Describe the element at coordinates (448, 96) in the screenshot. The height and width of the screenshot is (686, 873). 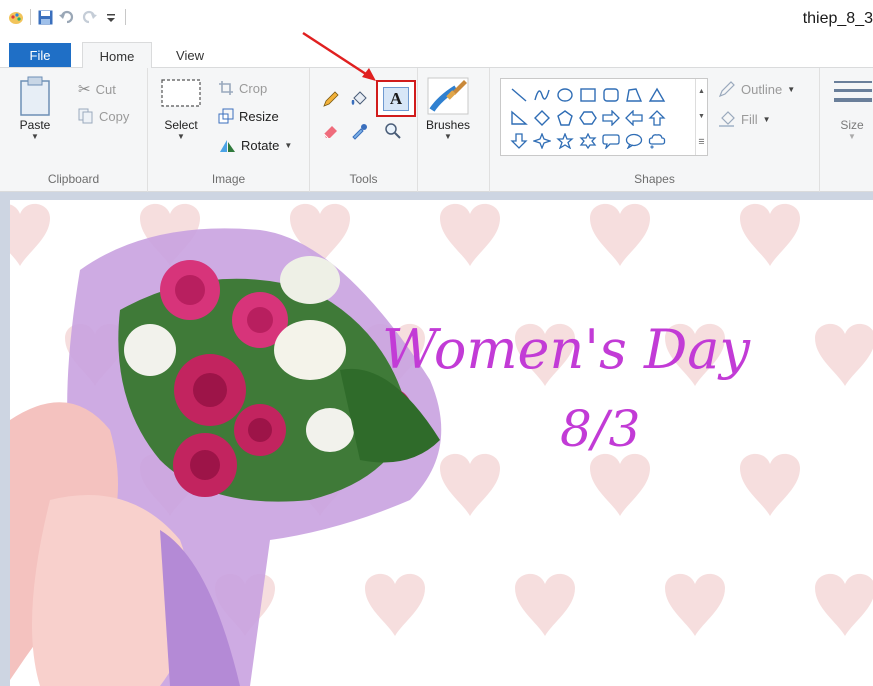
I see `paintbrush-icon` at that location.